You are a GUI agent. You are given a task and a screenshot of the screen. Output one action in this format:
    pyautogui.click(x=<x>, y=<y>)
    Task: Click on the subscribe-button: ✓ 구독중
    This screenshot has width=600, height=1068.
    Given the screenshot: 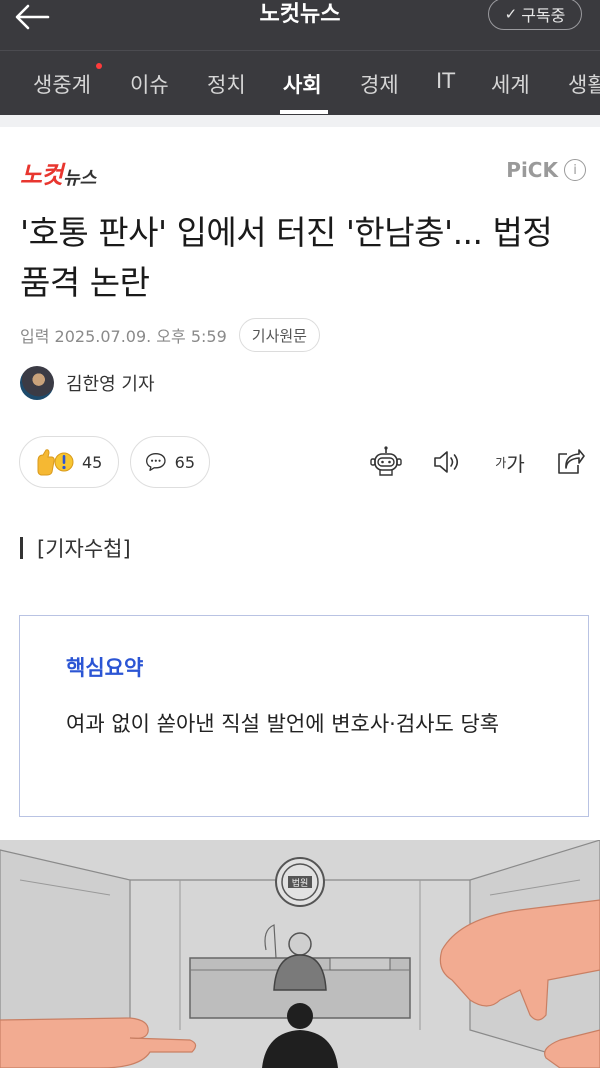 What is the action you would take?
    pyautogui.click(x=535, y=15)
    